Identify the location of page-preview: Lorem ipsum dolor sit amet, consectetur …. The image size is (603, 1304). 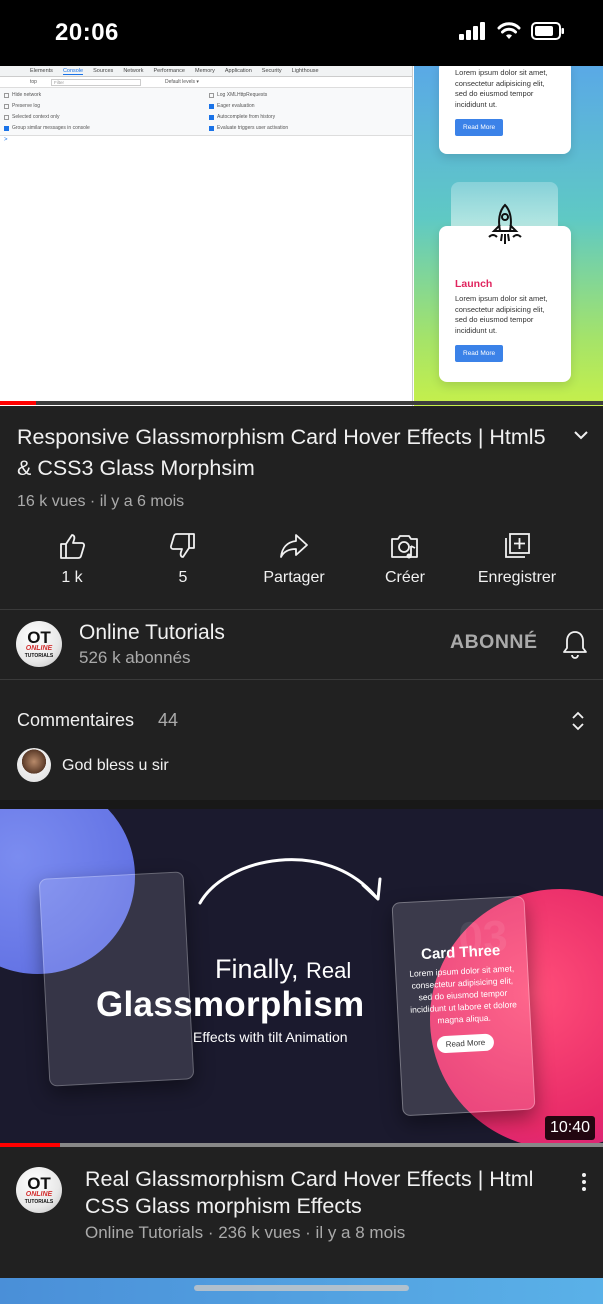
(508, 236).